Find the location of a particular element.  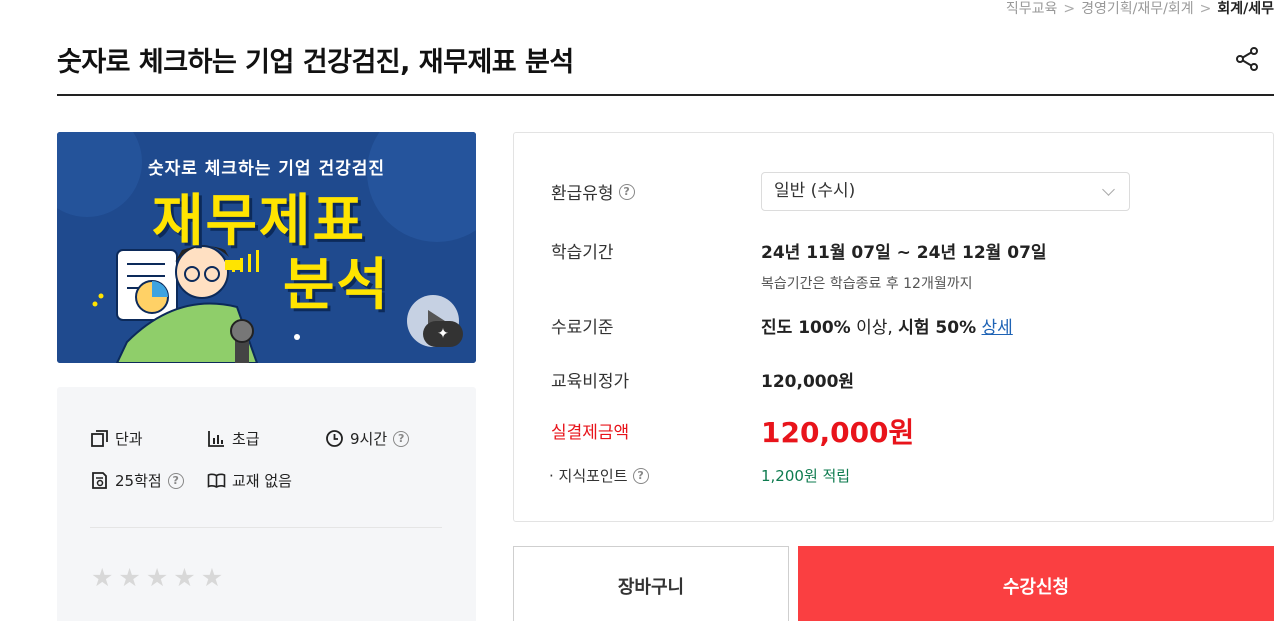

magic-wand-icon: ✦ is located at coordinates (443, 334).